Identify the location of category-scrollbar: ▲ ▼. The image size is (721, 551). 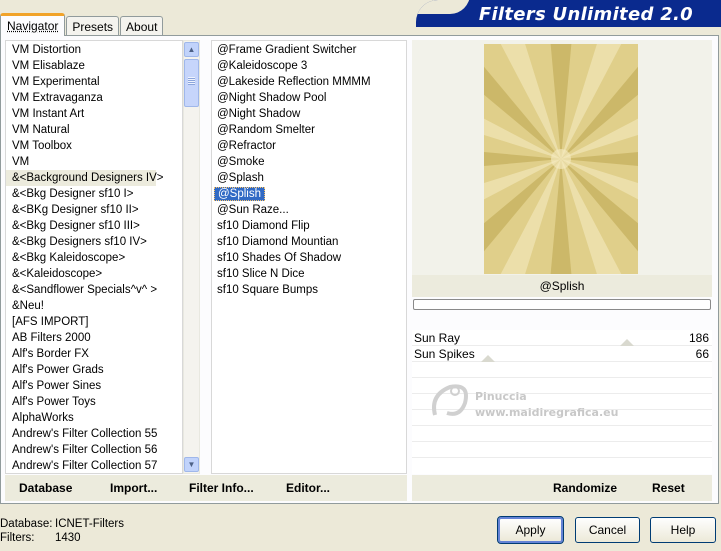
(191, 257).